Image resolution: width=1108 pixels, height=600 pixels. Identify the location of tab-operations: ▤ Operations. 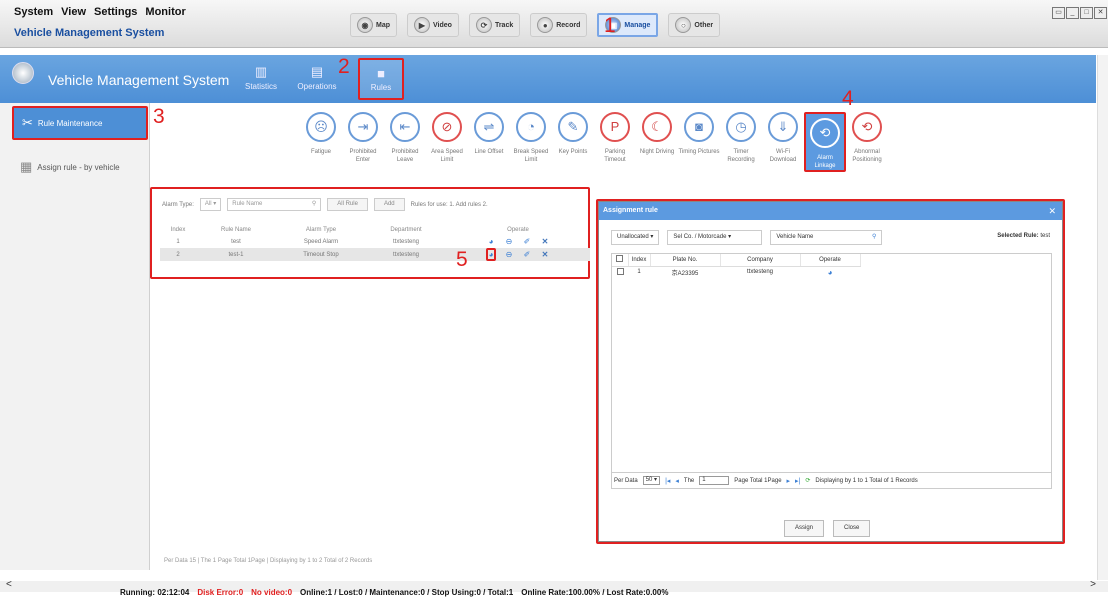
(317, 79).